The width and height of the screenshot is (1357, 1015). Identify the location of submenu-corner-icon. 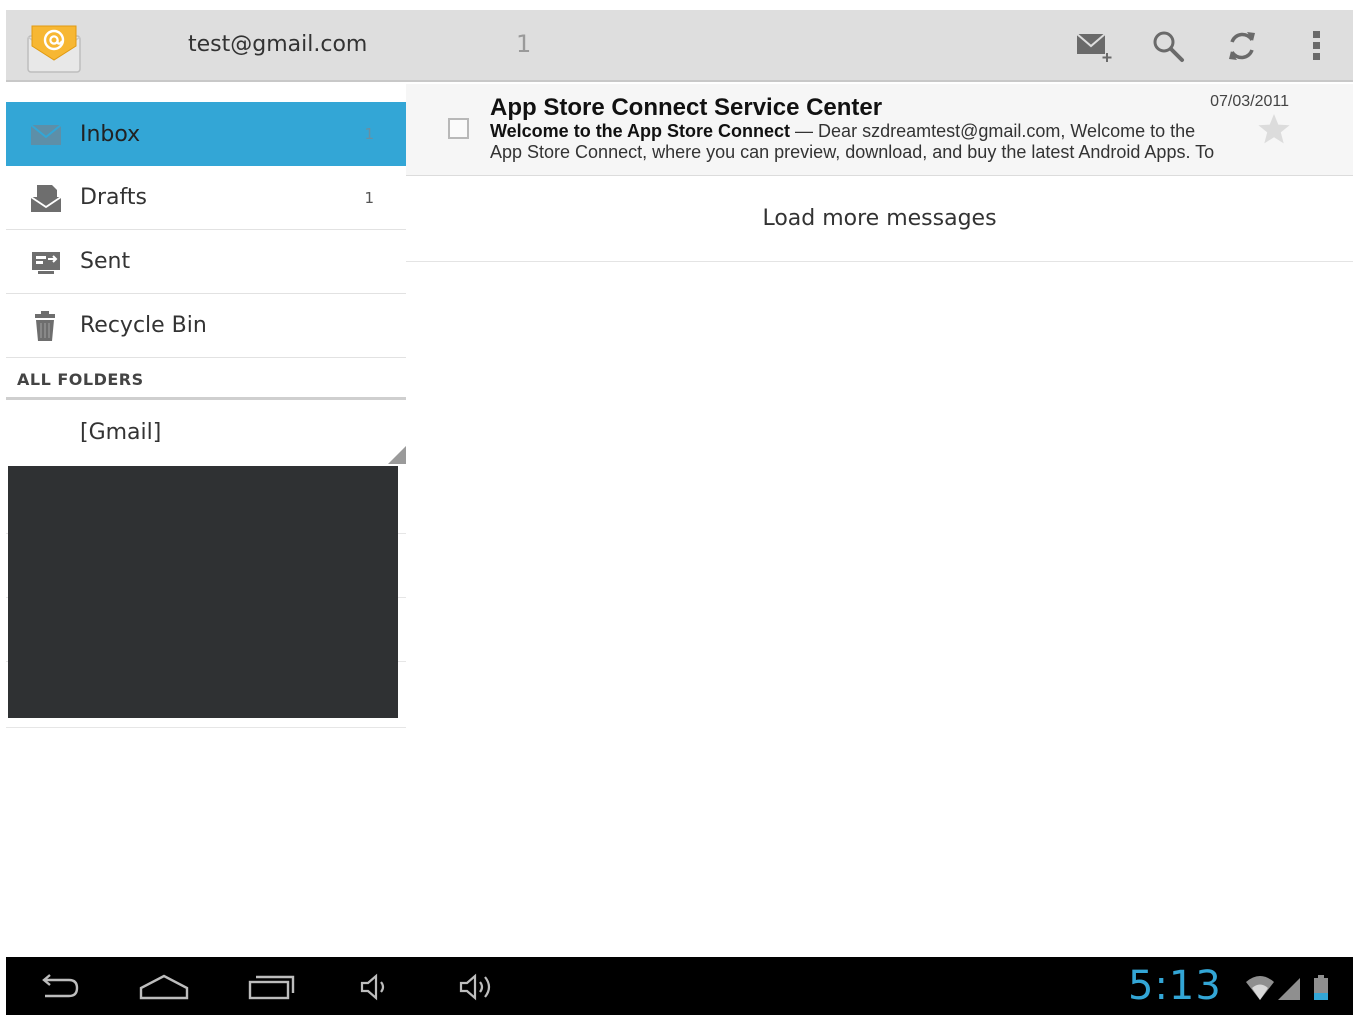
(397, 455).